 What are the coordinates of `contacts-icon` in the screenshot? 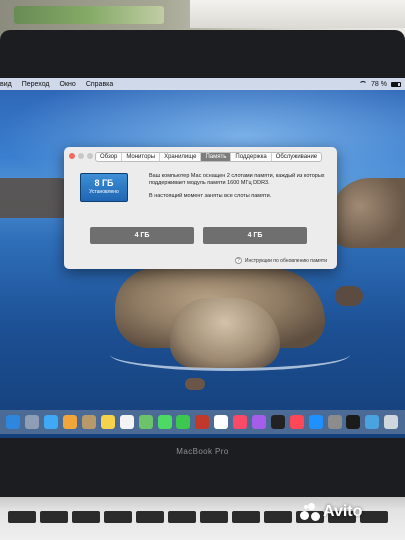 It's located at (89, 422).